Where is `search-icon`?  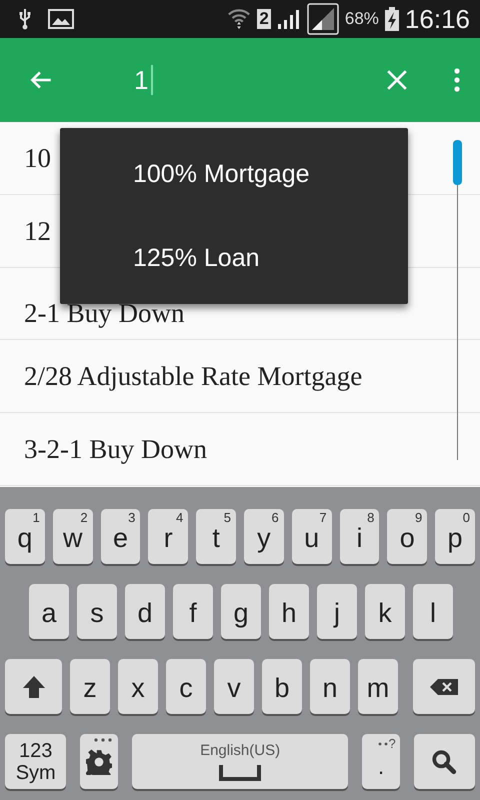 search-icon is located at coordinates (444, 761).